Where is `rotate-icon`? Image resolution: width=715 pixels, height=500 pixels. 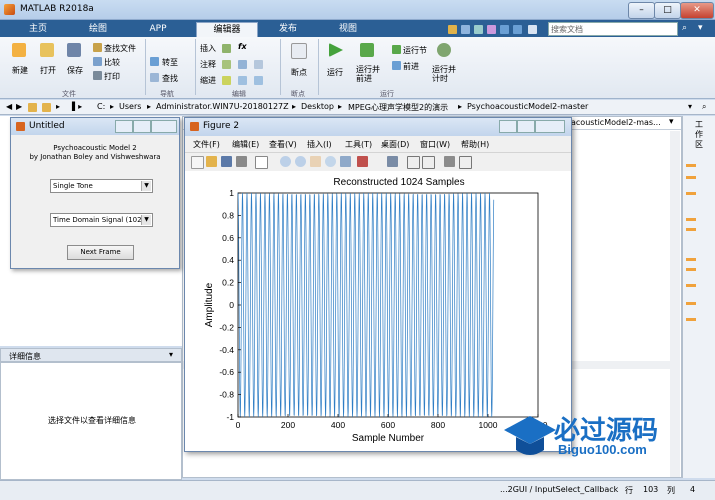
rotate-icon is located at coordinates (330, 161).